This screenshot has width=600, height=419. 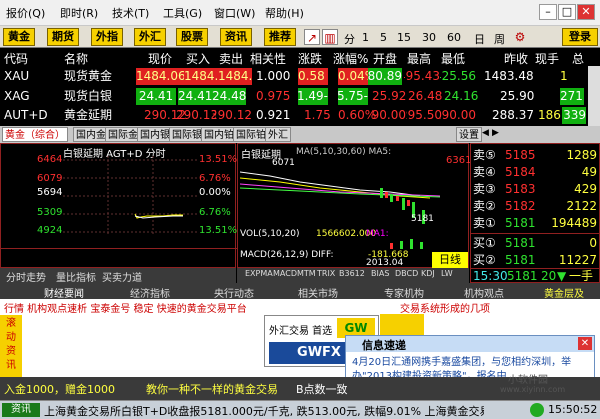 What do you see at coordinates (79, 13) in the screenshot?
I see `menu-realtime: 即时(R)` at bounding box center [79, 13].